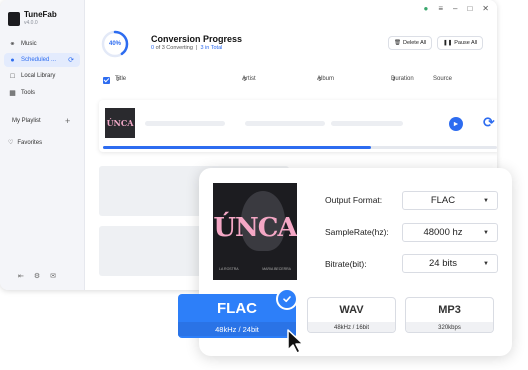 The width and height of the screenshot is (528, 370). Describe the element at coordinates (12, 44) in the screenshot. I see `headphones-icon: ⚭` at that location.